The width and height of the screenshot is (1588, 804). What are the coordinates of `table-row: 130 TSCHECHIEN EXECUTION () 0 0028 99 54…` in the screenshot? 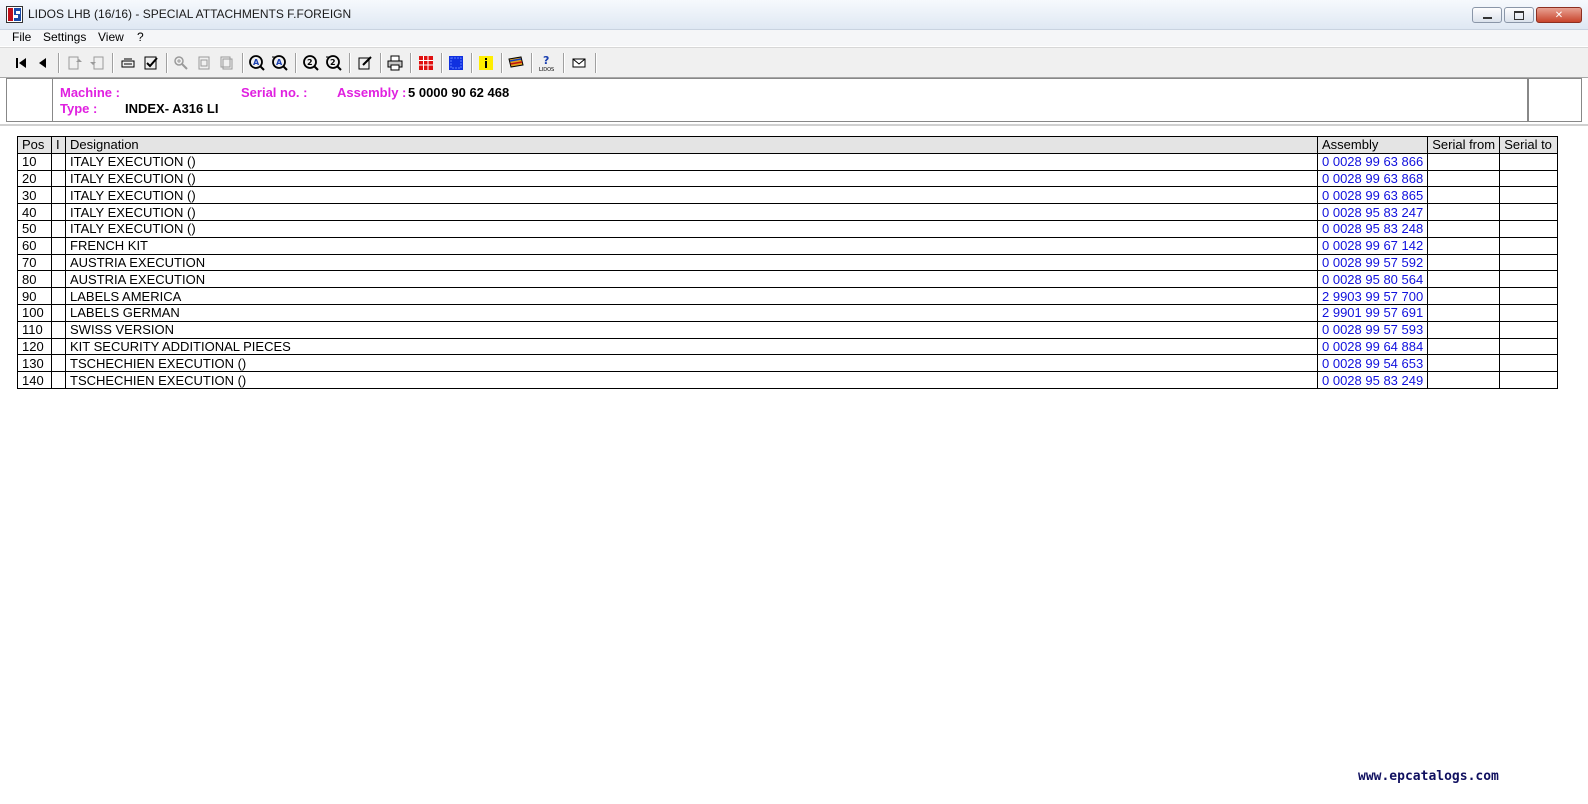 It's located at (788, 363).